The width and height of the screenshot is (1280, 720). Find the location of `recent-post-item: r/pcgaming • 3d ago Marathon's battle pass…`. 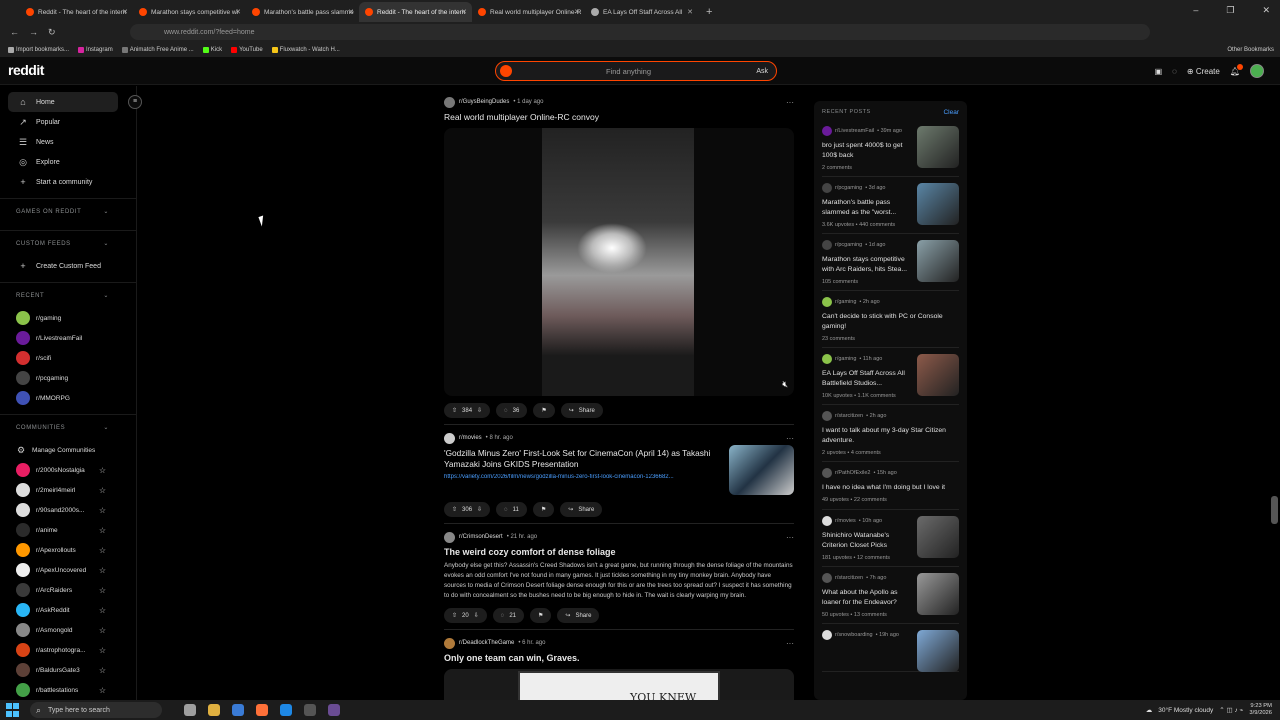

recent-post-item: r/pcgaming • 3d ago Marathon's battle pass… is located at coordinates (890, 205).